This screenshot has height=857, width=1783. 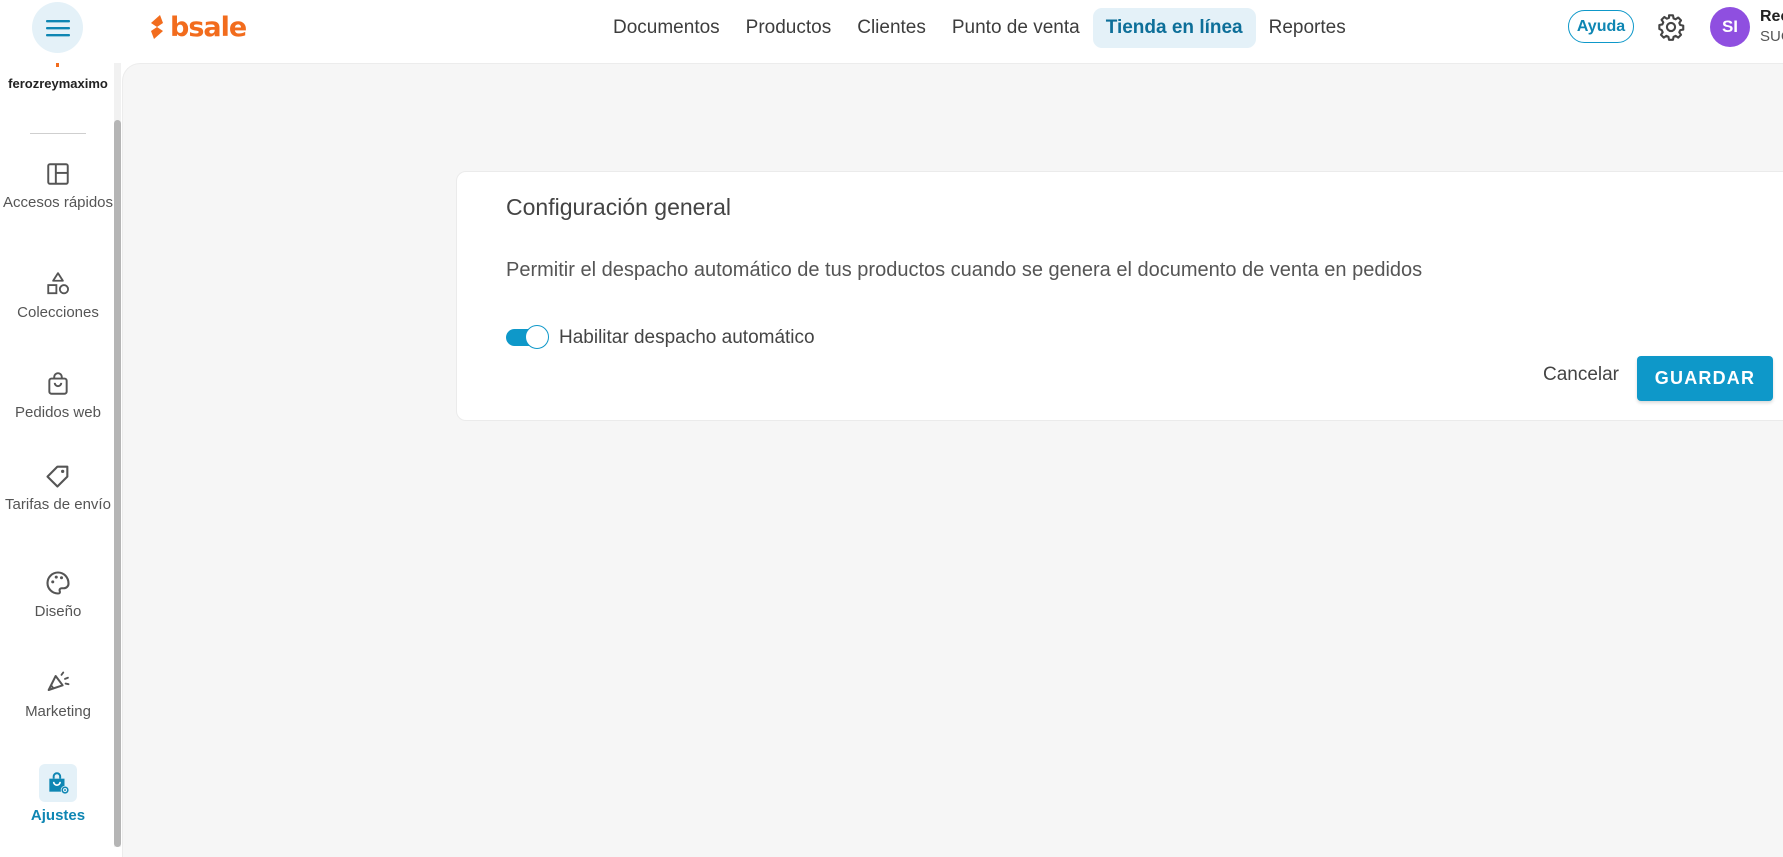 What do you see at coordinates (58, 83) in the screenshot?
I see `store-name: ferozreymaximo` at bounding box center [58, 83].